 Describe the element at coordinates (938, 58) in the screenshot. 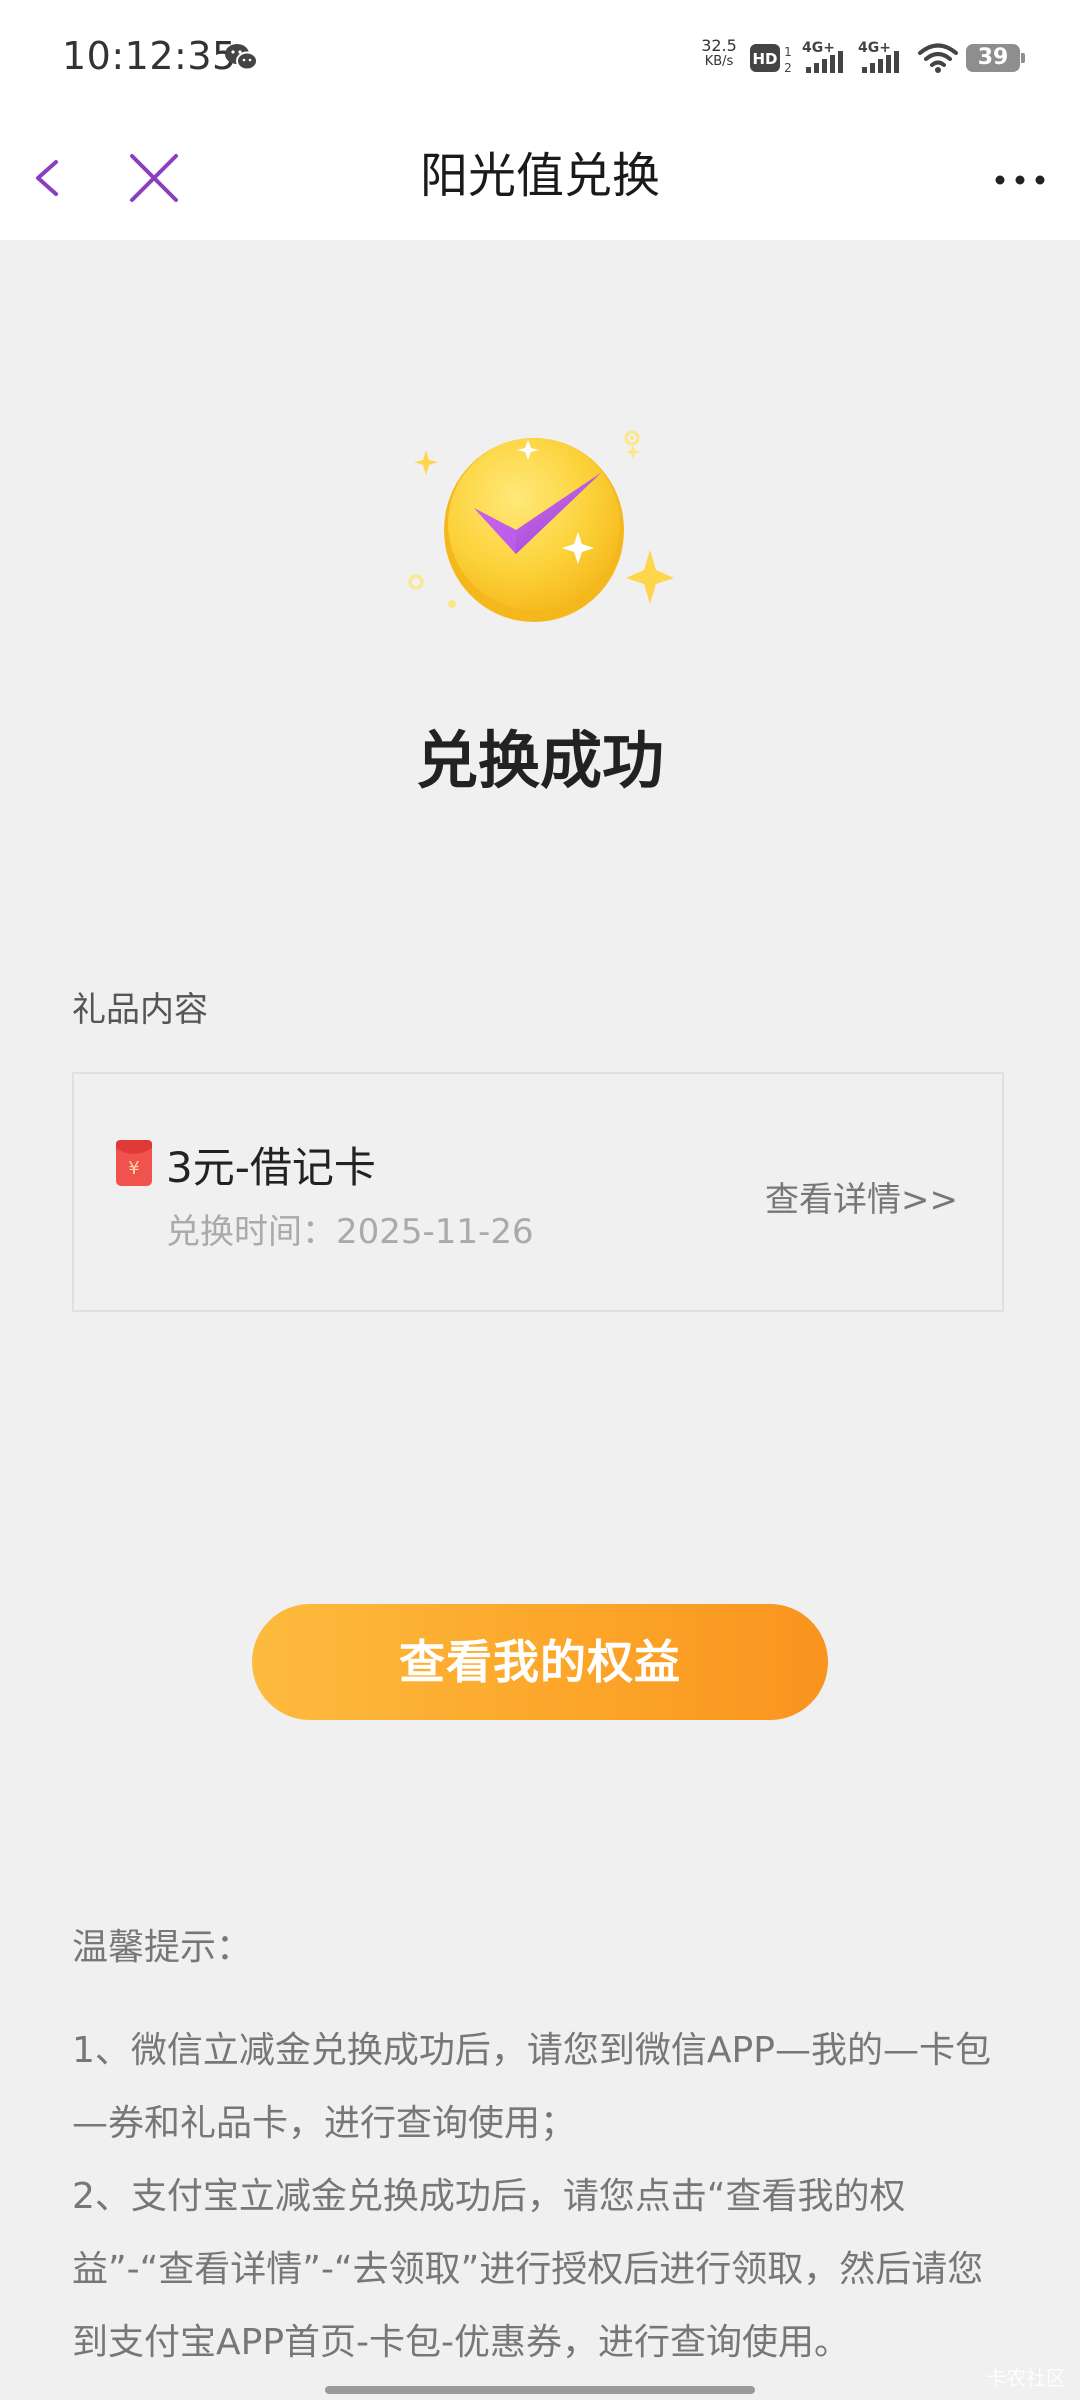

I see `wifi-icon` at that location.